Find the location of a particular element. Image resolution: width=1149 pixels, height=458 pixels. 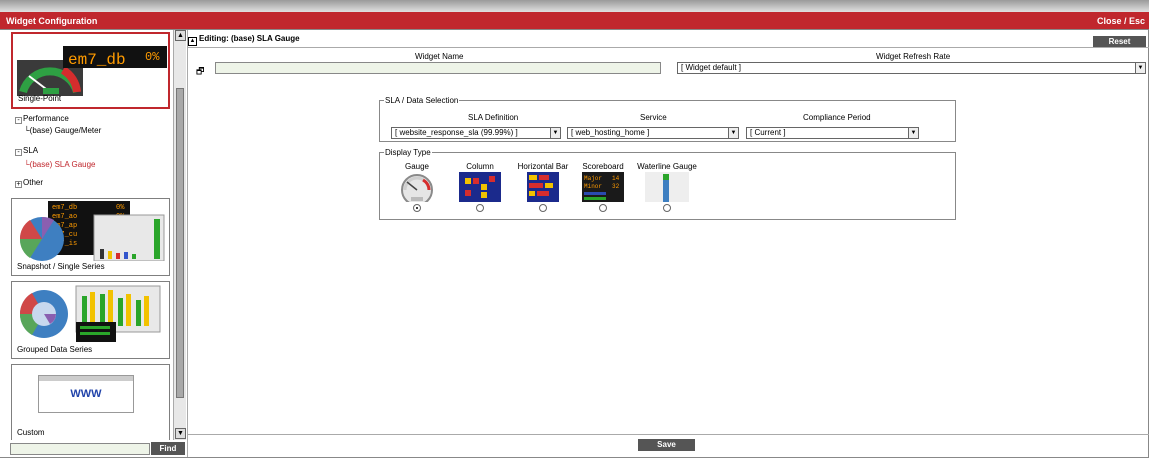

find-input is located at coordinates (80, 449).